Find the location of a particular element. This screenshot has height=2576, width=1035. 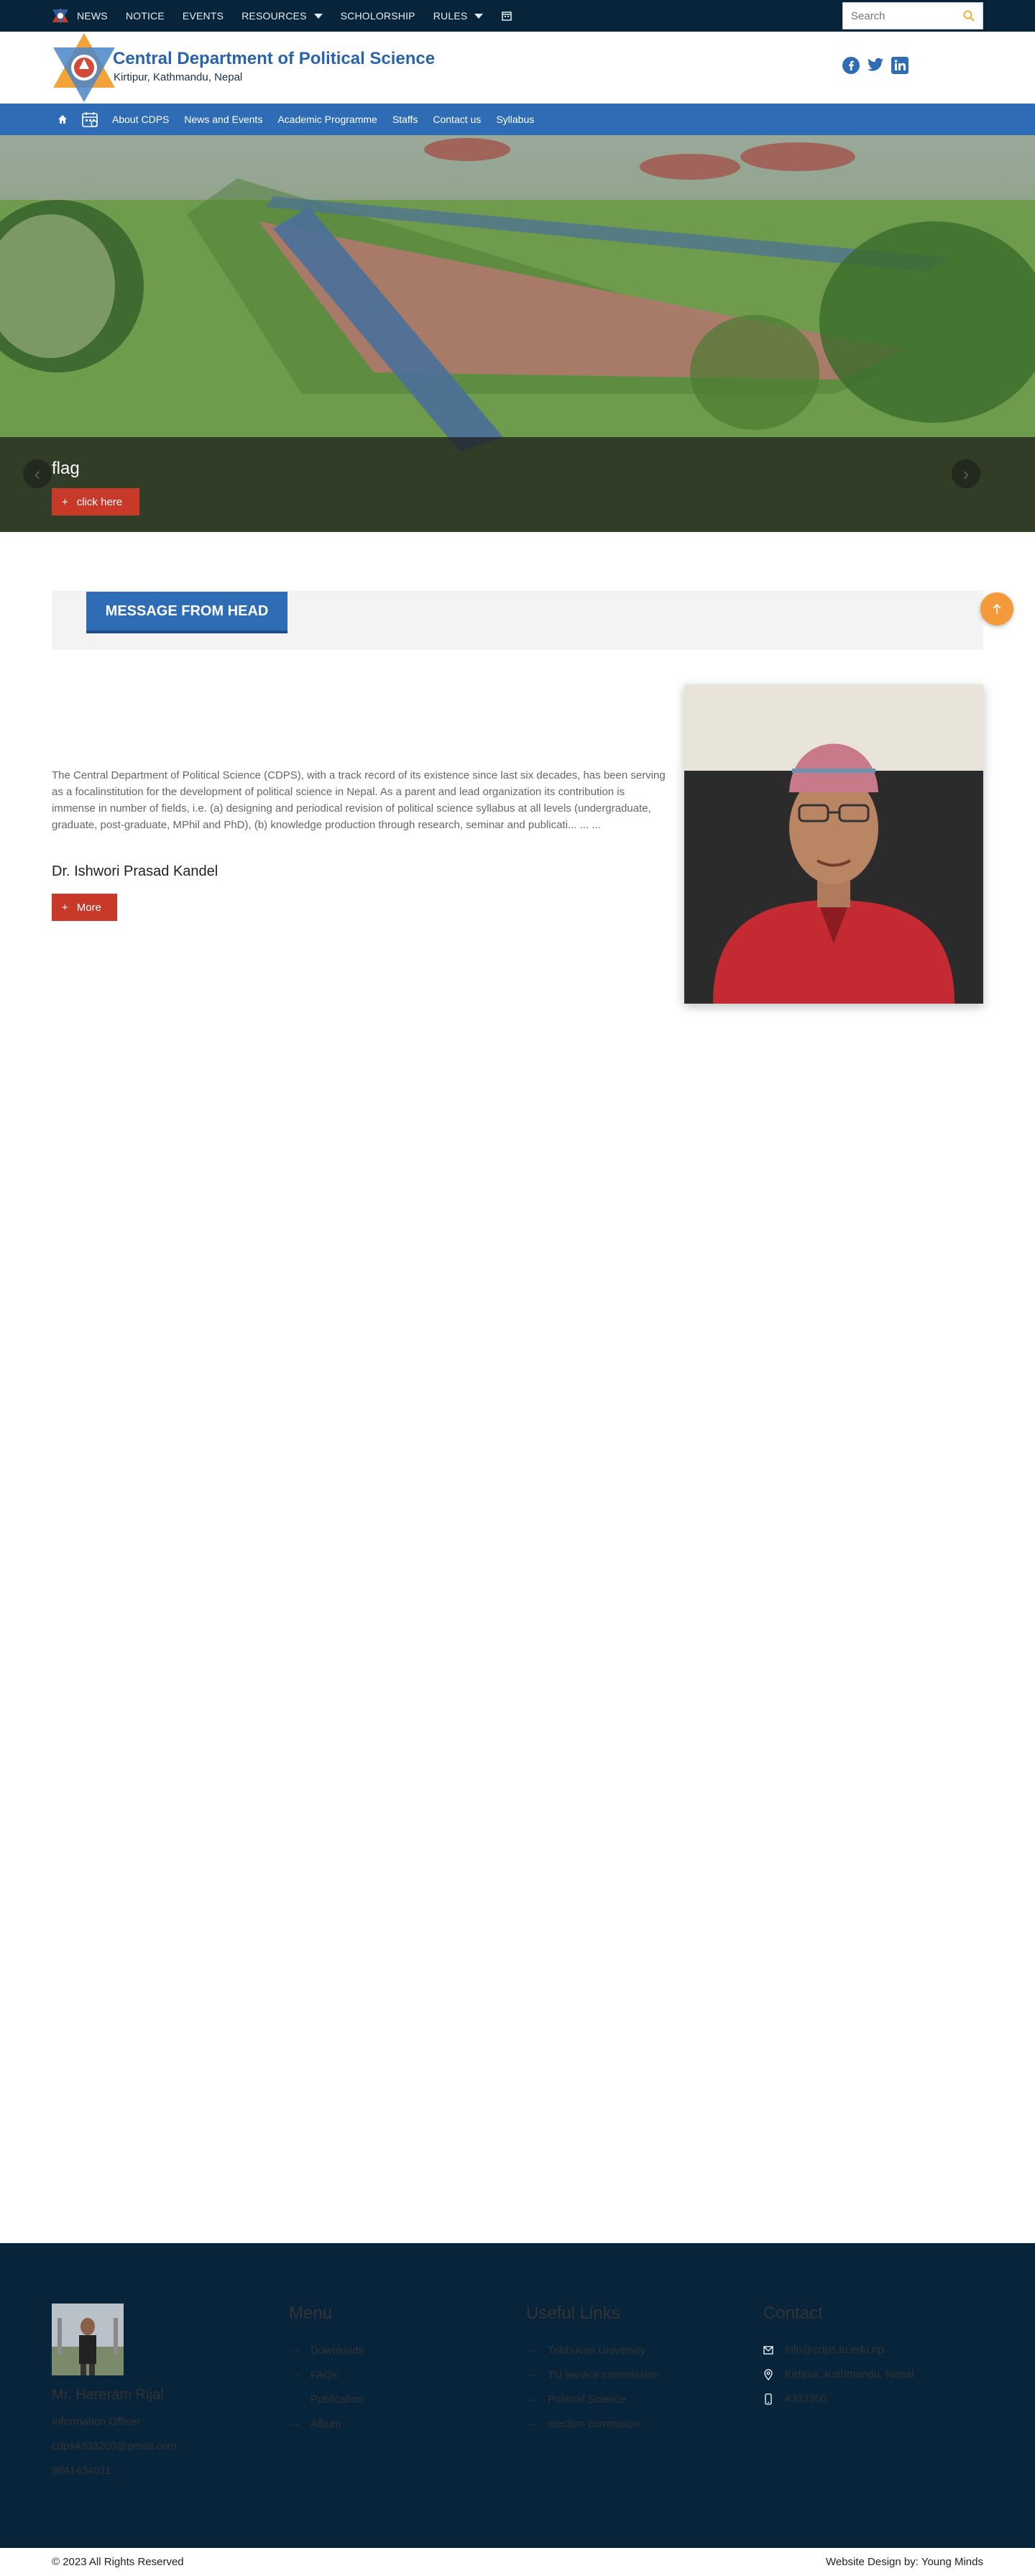

officer-name: Mr. Hareram Rijal is located at coordinates (108, 2395).